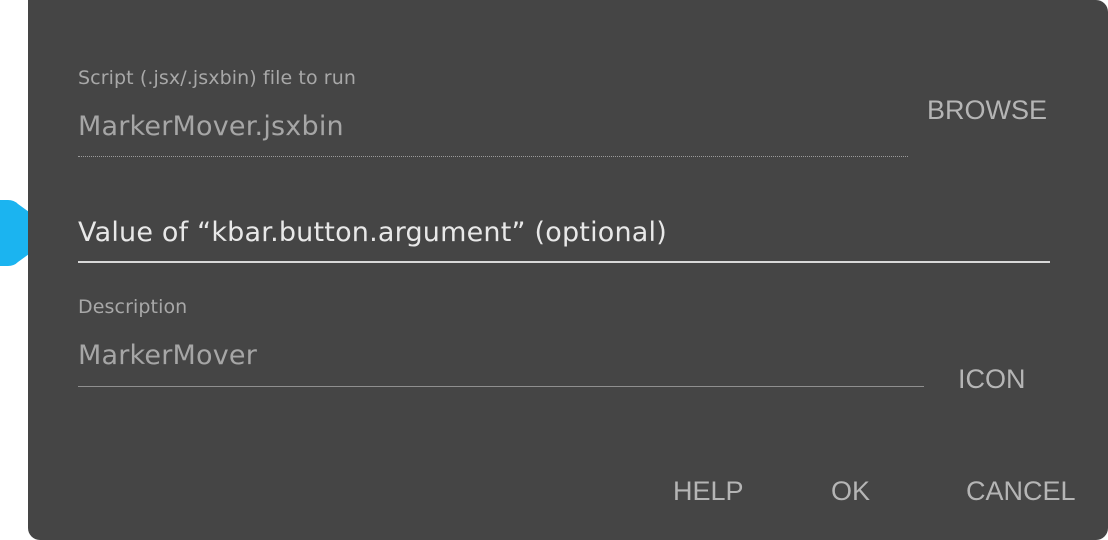  I want to click on script-file-label: Script (.jsx/.jsxbin) file to run, so click(217, 78).